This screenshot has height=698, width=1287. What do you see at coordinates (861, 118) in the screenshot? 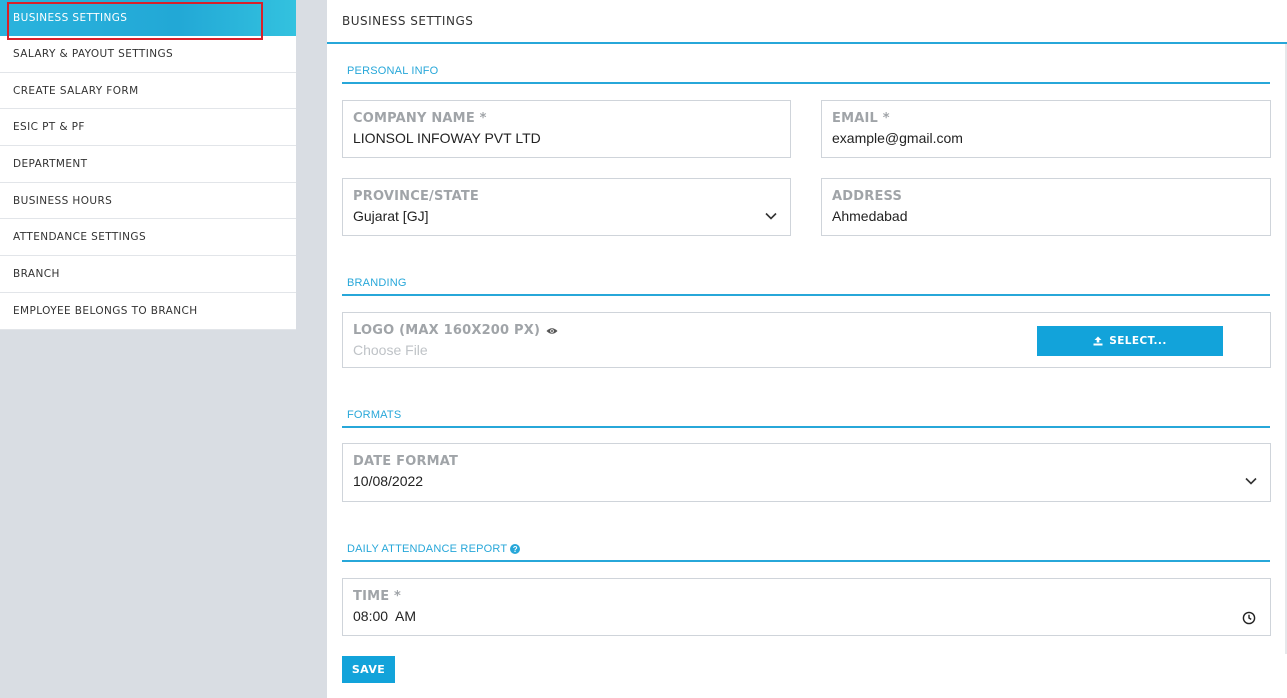
I see `email-label: EMAIL *` at bounding box center [861, 118].